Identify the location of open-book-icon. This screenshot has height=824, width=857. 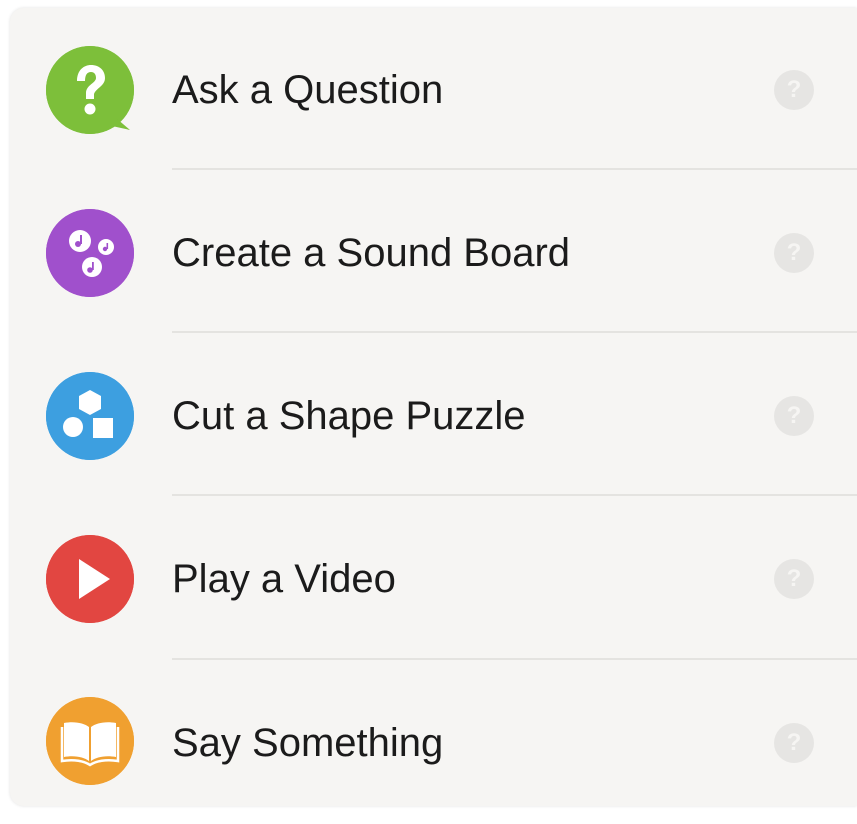
(90, 741).